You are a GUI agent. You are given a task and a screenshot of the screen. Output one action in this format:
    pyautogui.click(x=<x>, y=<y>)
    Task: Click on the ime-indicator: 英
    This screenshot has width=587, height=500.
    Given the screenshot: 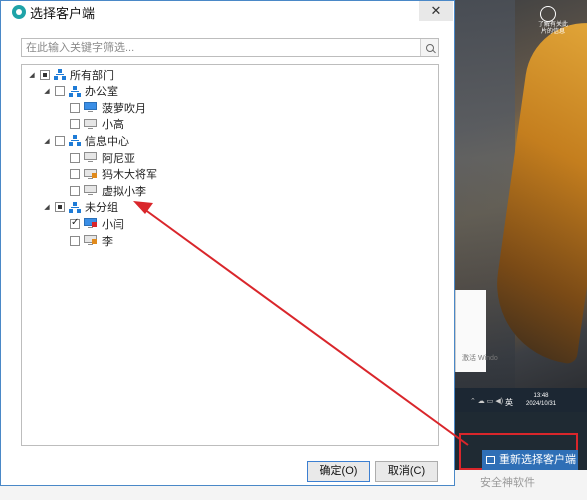 What is the action you would take?
    pyautogui.click(x=509, y=402)
    